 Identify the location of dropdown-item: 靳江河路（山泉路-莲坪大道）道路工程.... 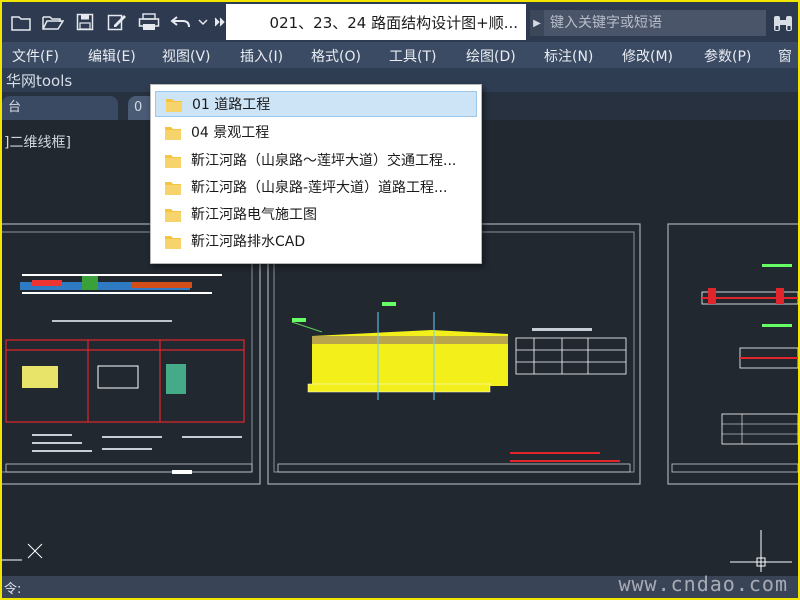
(316, 187).